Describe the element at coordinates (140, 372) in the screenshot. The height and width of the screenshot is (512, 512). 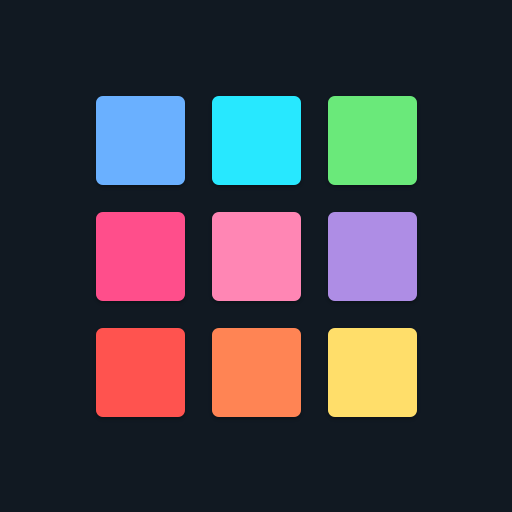
I see `color-tile-red` at that location.